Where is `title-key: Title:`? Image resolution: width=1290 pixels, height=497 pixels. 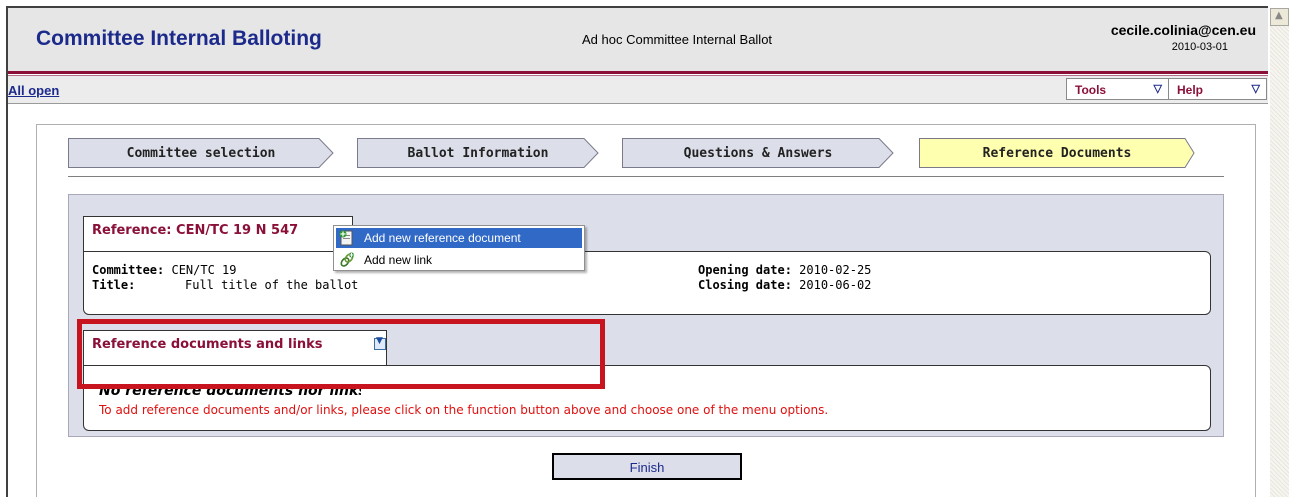 title-key: Title: is located at coordinates (114, 285).